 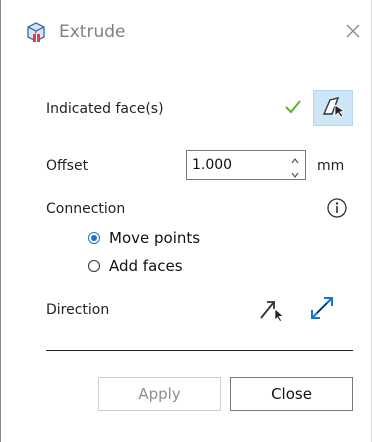 I want to click on spinner-up-icon, so click(x=295, y=158).